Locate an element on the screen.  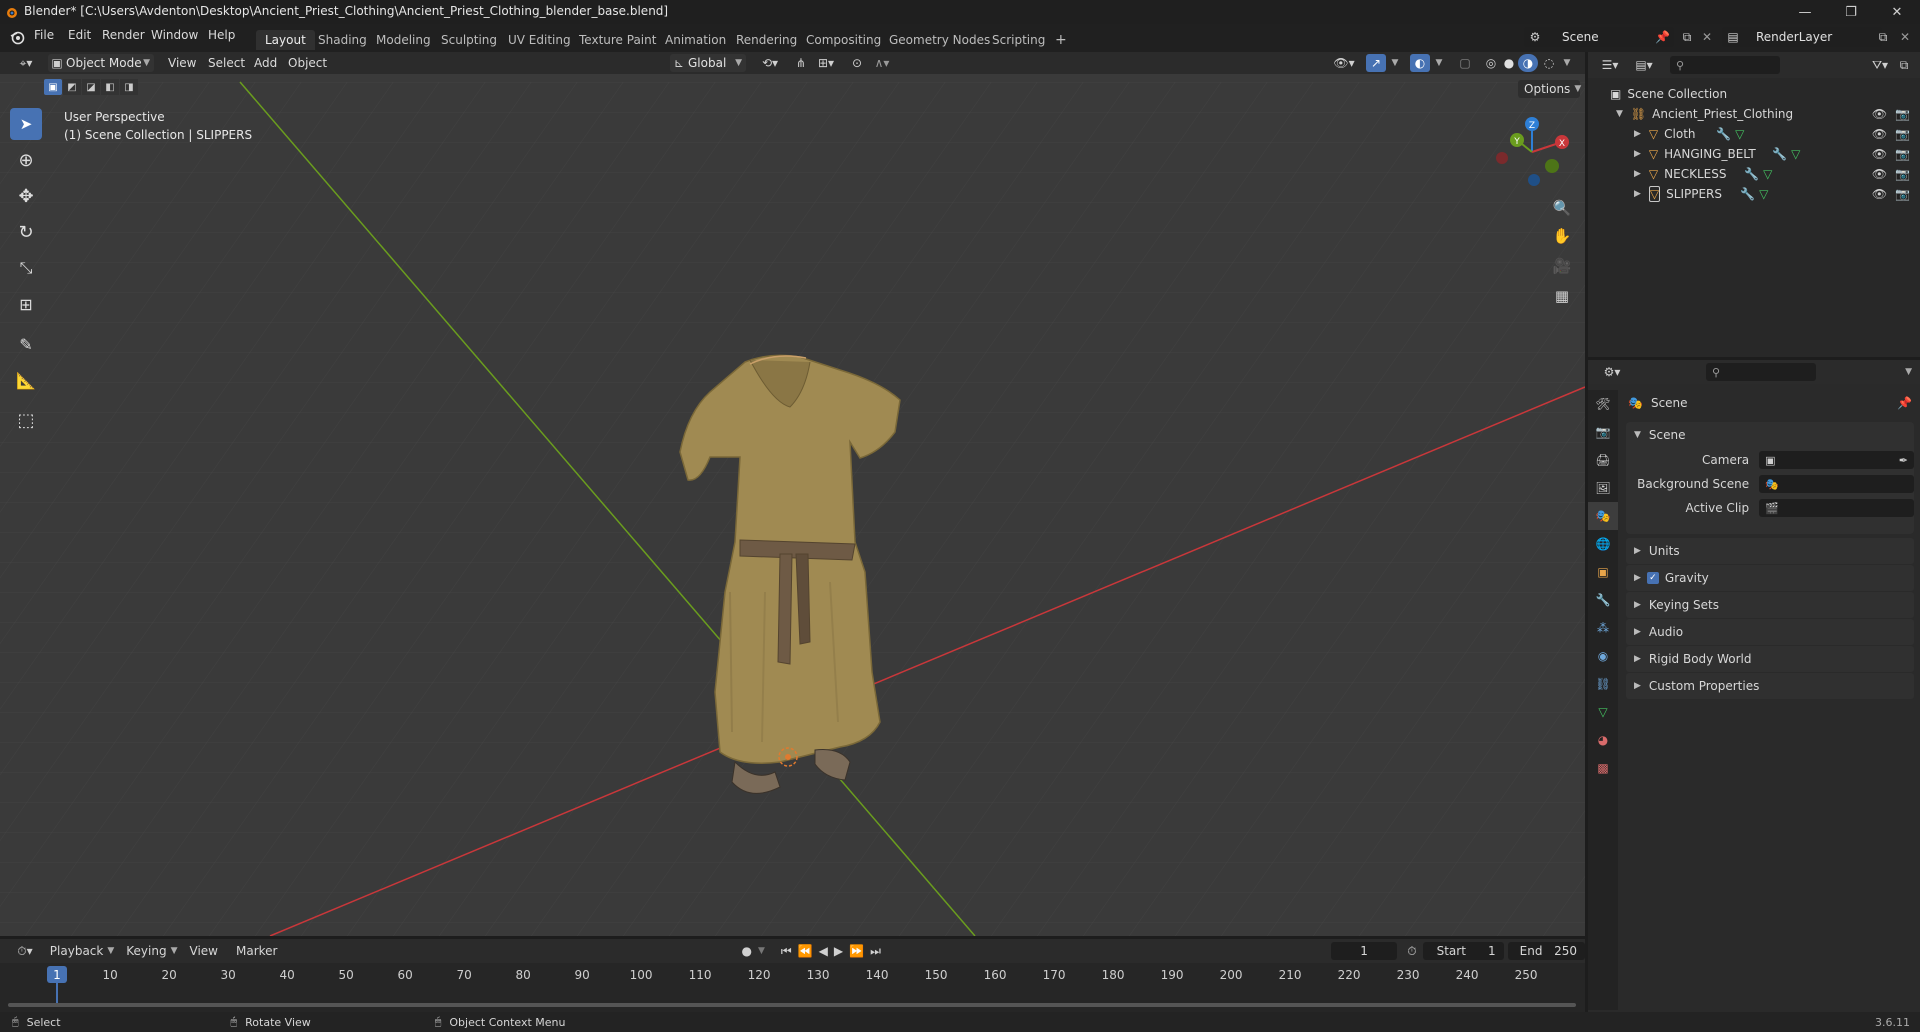
world-tab-icon: 🌐 is located at coordinates (1603, 544).